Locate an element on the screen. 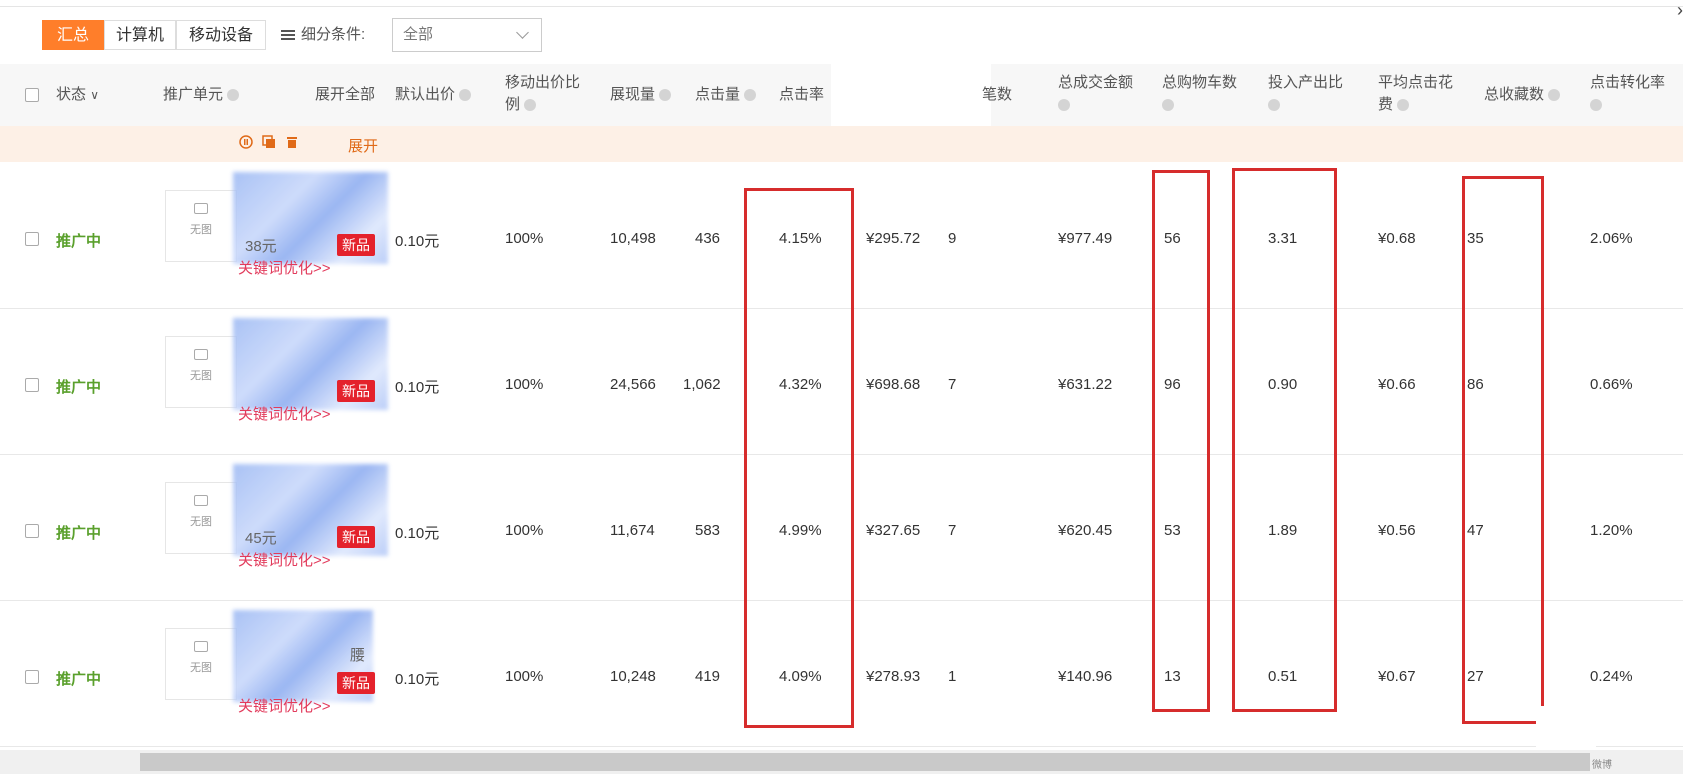 The image size is (1683, 779). header-cart: 总购物车数 is located at coordinates (1199, 94).